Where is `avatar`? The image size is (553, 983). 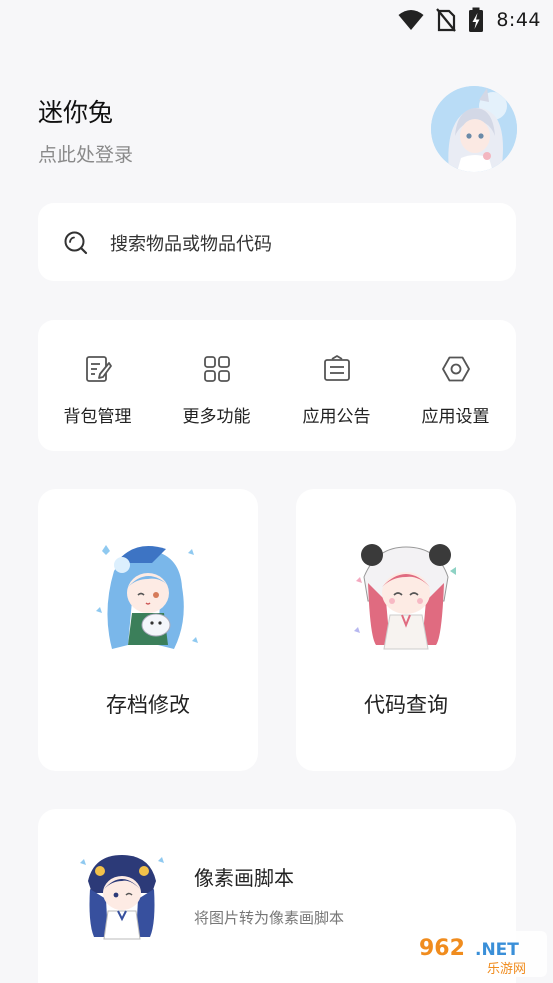 avatar is located at coordinates (474, 129).